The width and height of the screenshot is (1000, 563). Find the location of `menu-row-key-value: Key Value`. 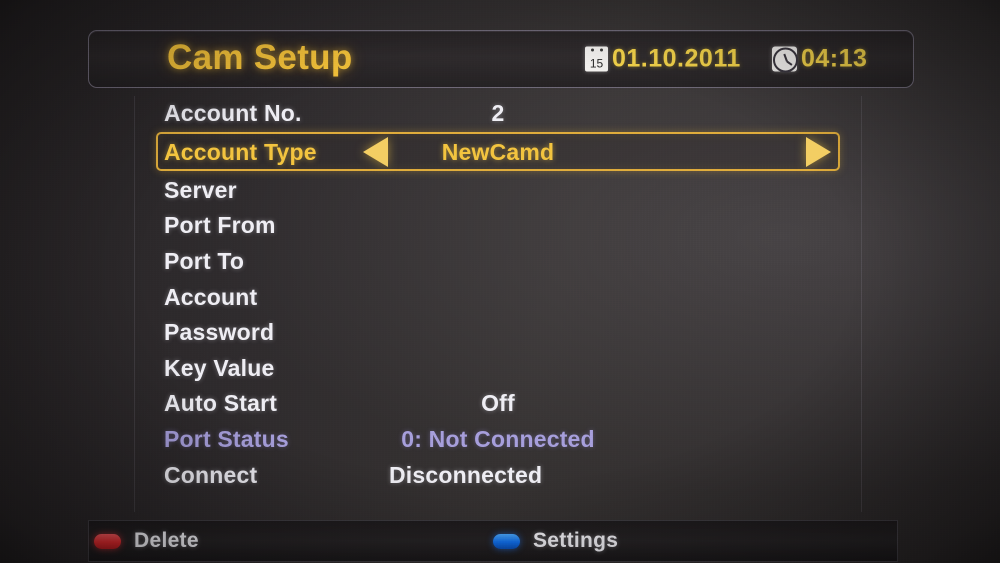

menu-row-key-value: Key Value is located at coordinates (498, 369).